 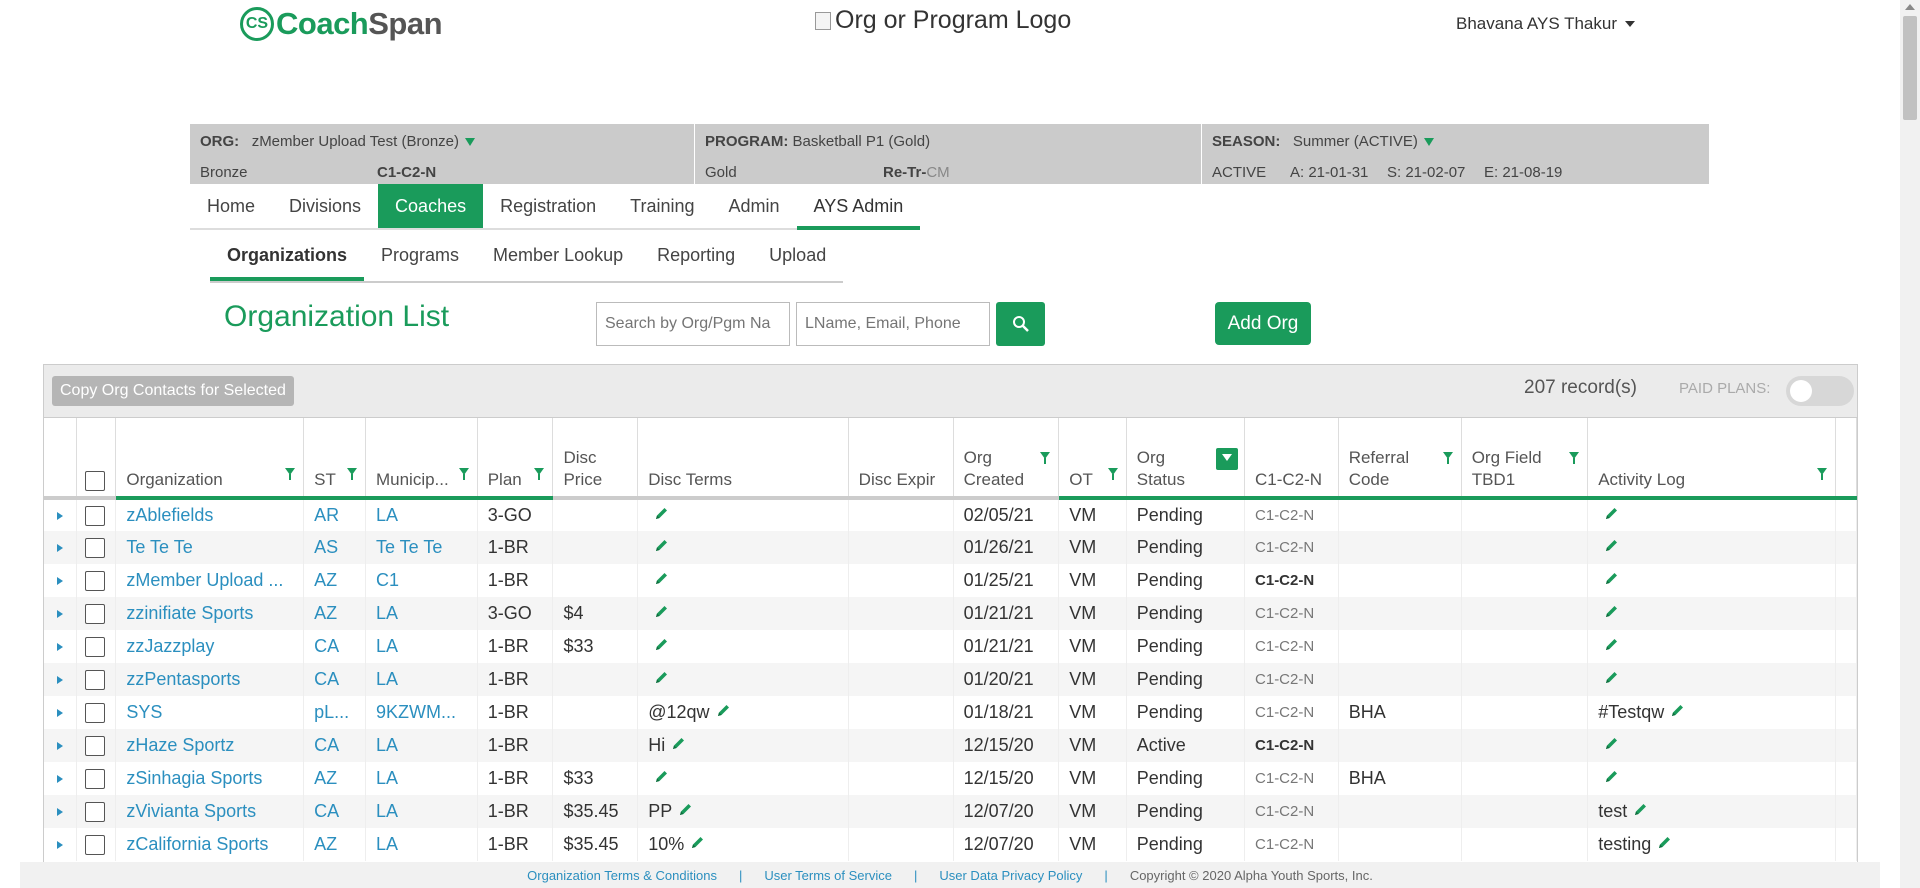 I want to click on col-org-field-tbd1: Org Field TBD1, so click(x=1525, y=459).